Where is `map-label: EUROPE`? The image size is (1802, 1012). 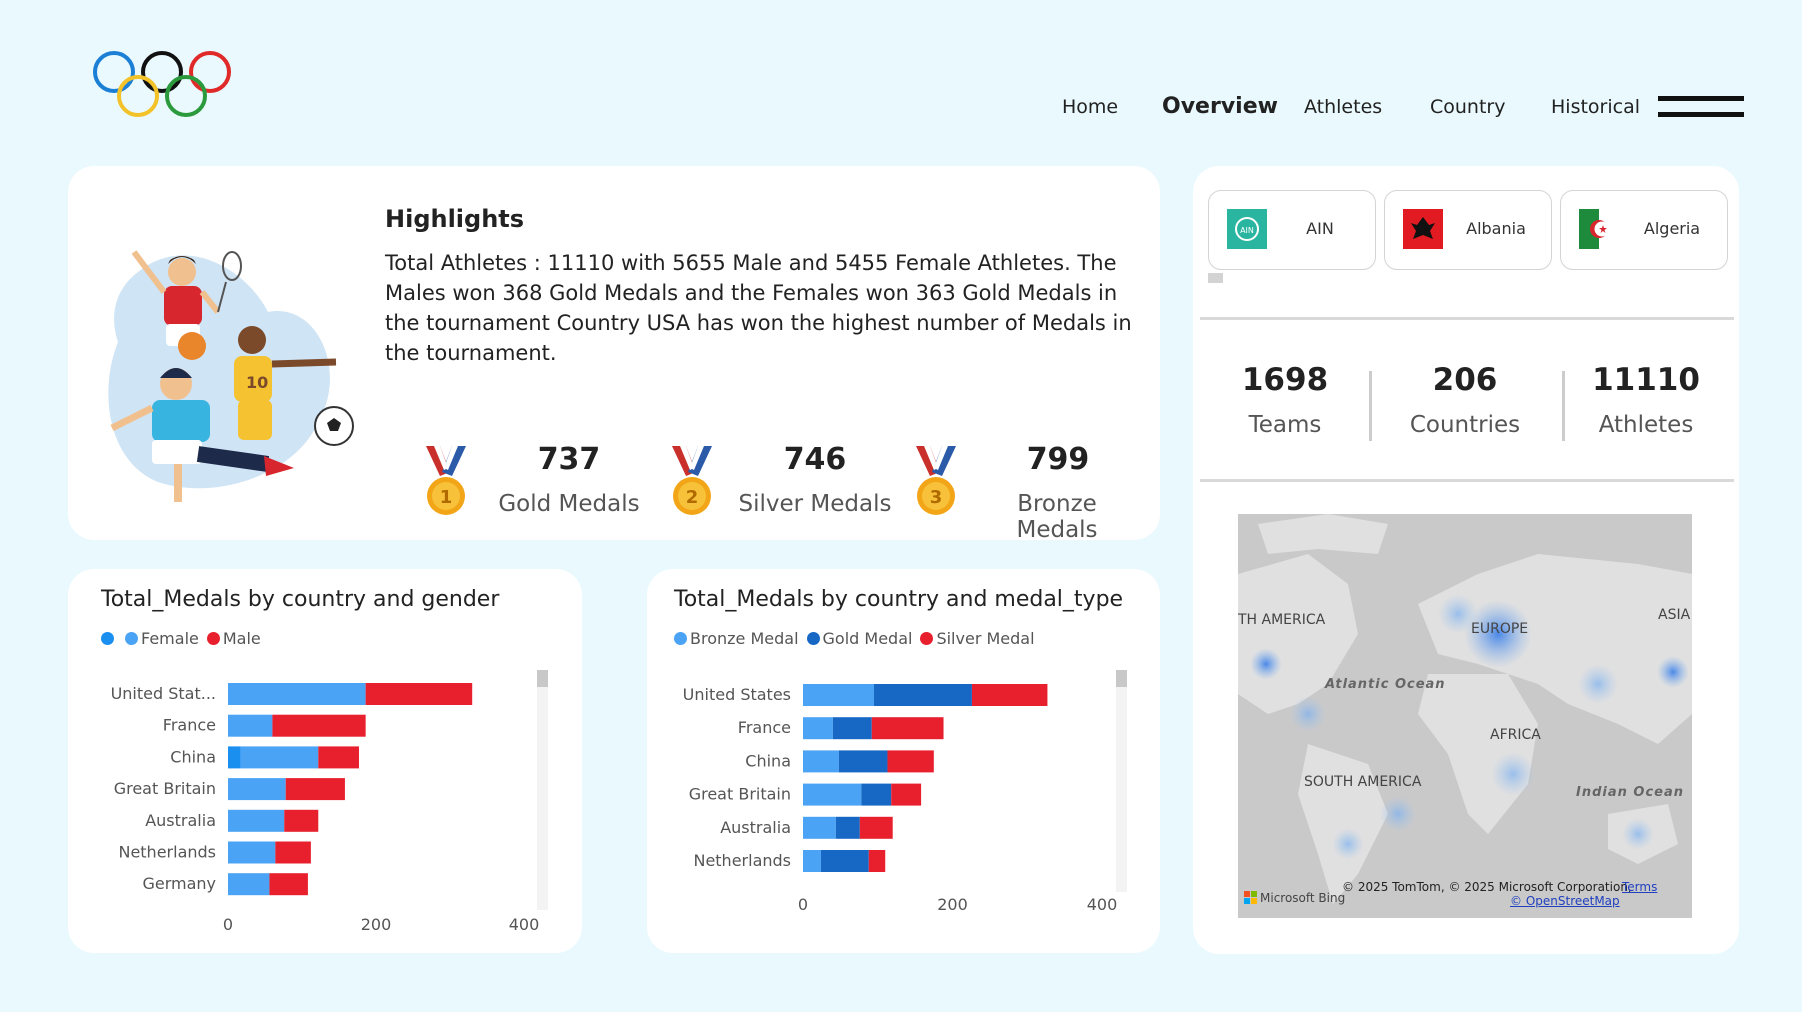
map-label: EUROPE is located at coordinates (1500, 629).